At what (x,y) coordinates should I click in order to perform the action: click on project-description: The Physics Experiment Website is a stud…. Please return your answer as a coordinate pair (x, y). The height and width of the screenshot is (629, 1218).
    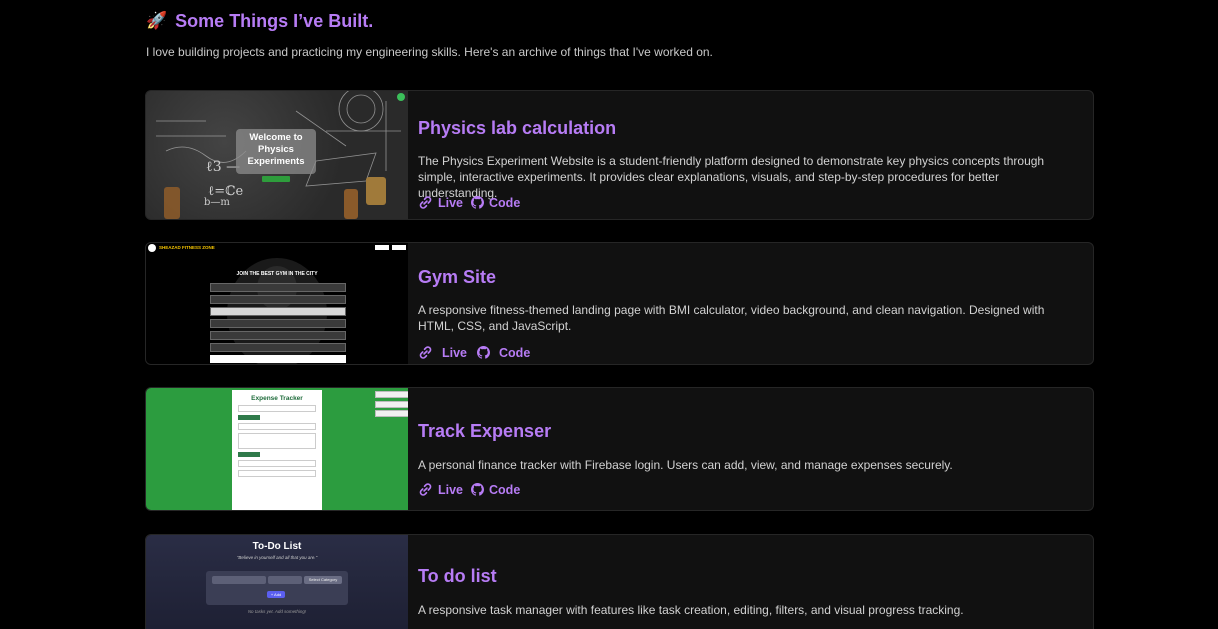
    Looking at the image, I should click on (731, 177).